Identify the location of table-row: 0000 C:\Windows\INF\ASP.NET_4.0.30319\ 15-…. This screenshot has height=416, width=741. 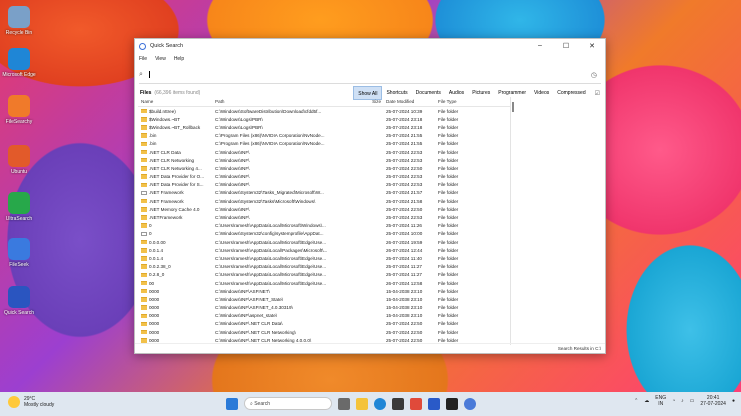
(324, 308).